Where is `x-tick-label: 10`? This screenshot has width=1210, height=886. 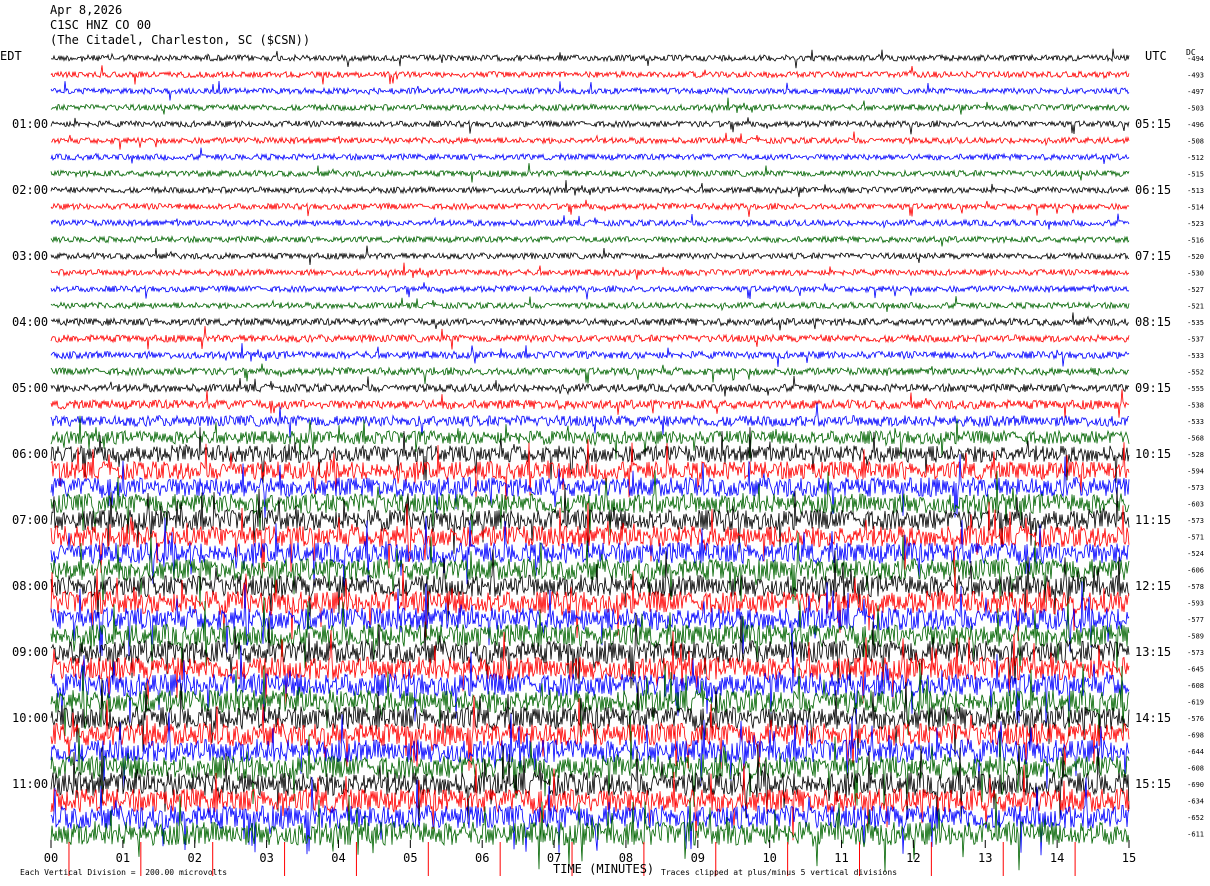 x-tick-label: 10 is located at coordinates (769, 858).